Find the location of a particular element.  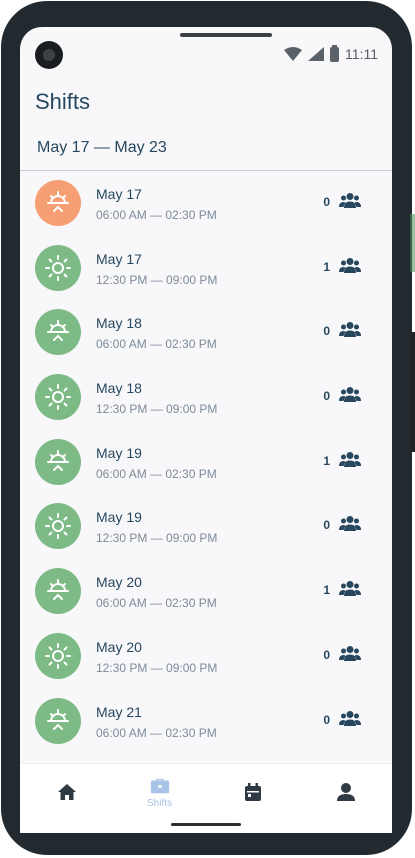

tab-calendar is located at coordinates (252, 791).